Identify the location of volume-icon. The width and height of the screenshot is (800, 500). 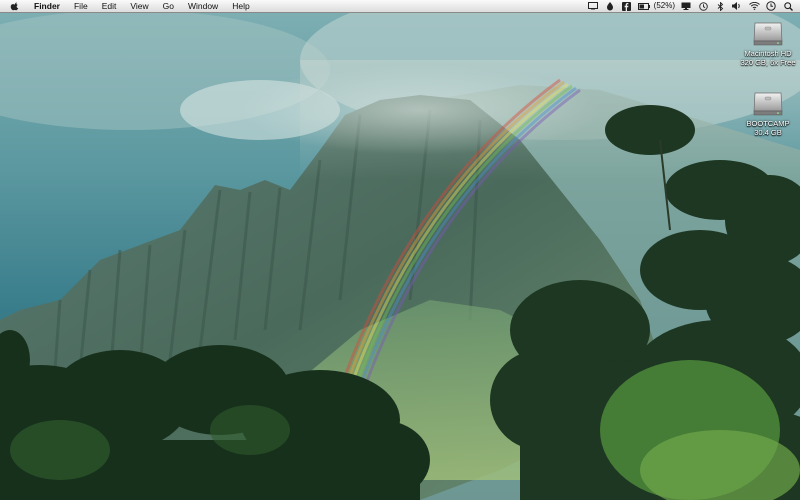
(737, 6).